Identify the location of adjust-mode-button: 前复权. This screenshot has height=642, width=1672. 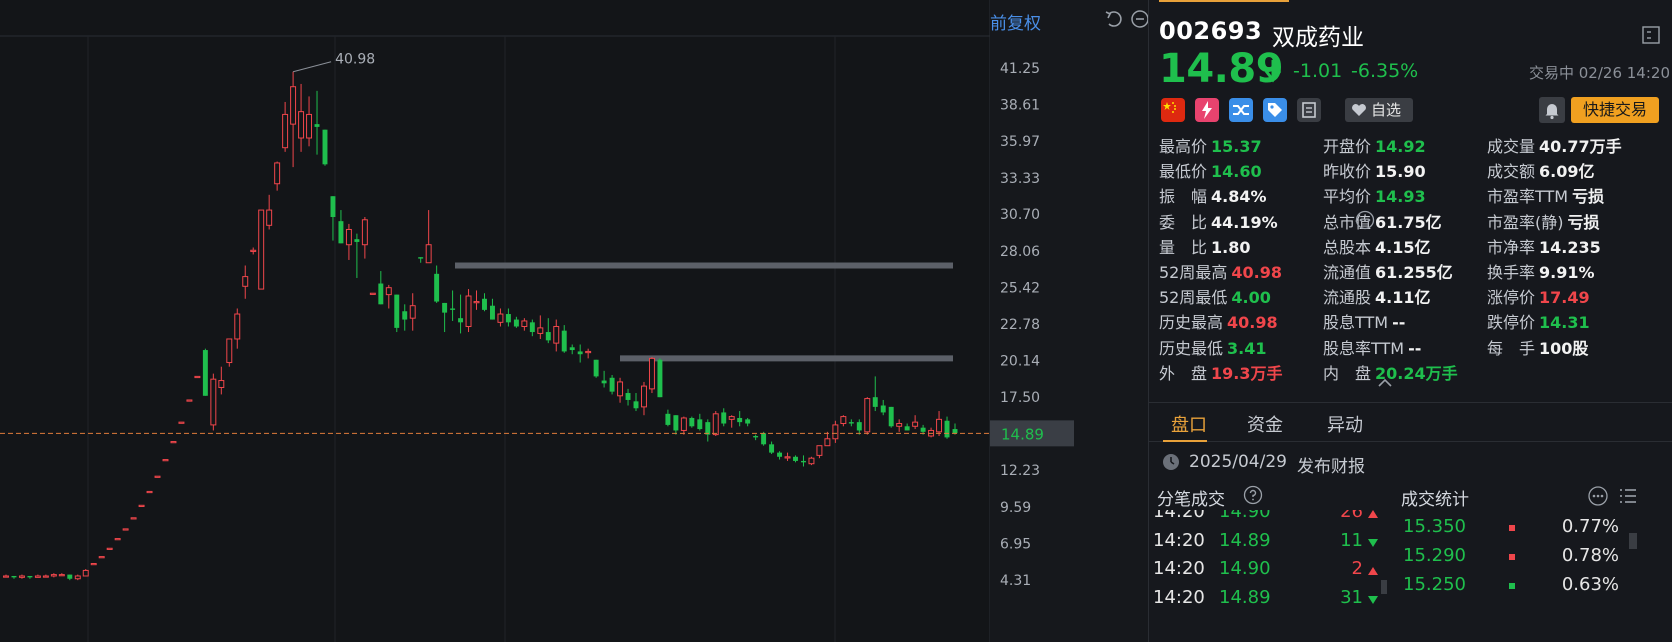
(1015, 21).